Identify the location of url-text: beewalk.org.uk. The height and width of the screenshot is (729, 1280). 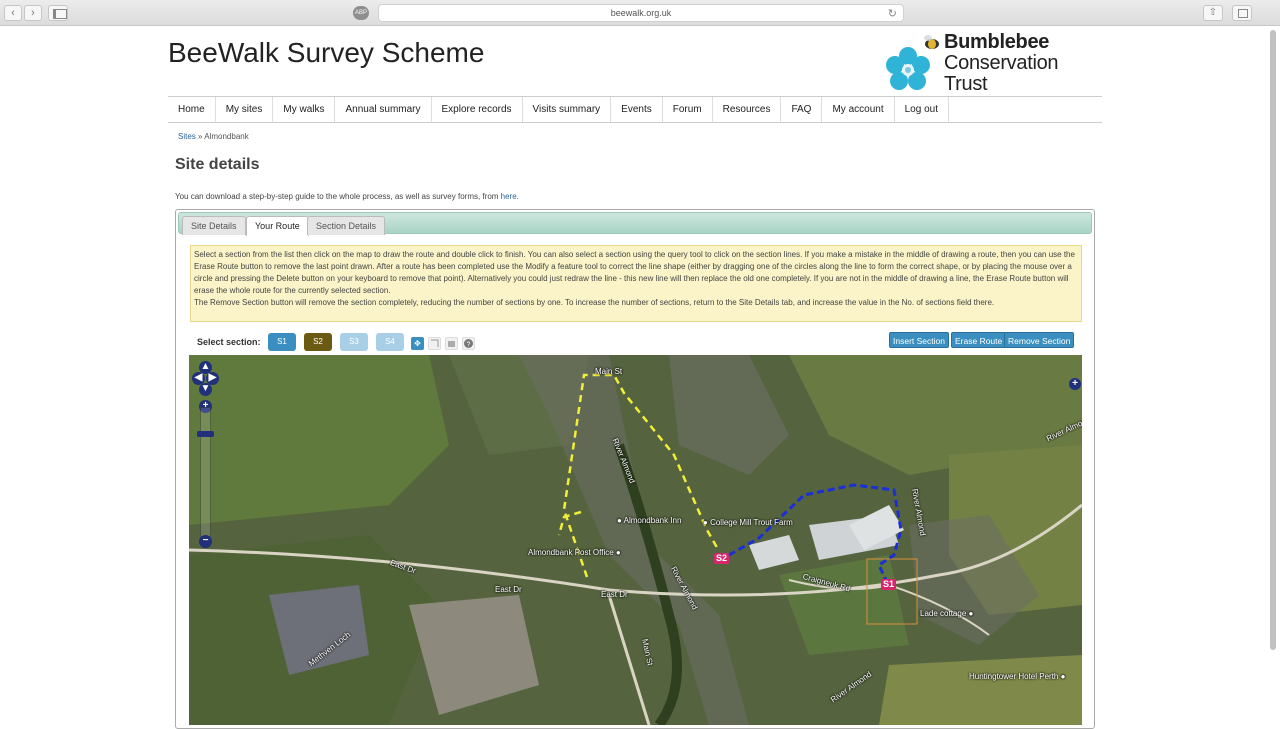
(641, 13).